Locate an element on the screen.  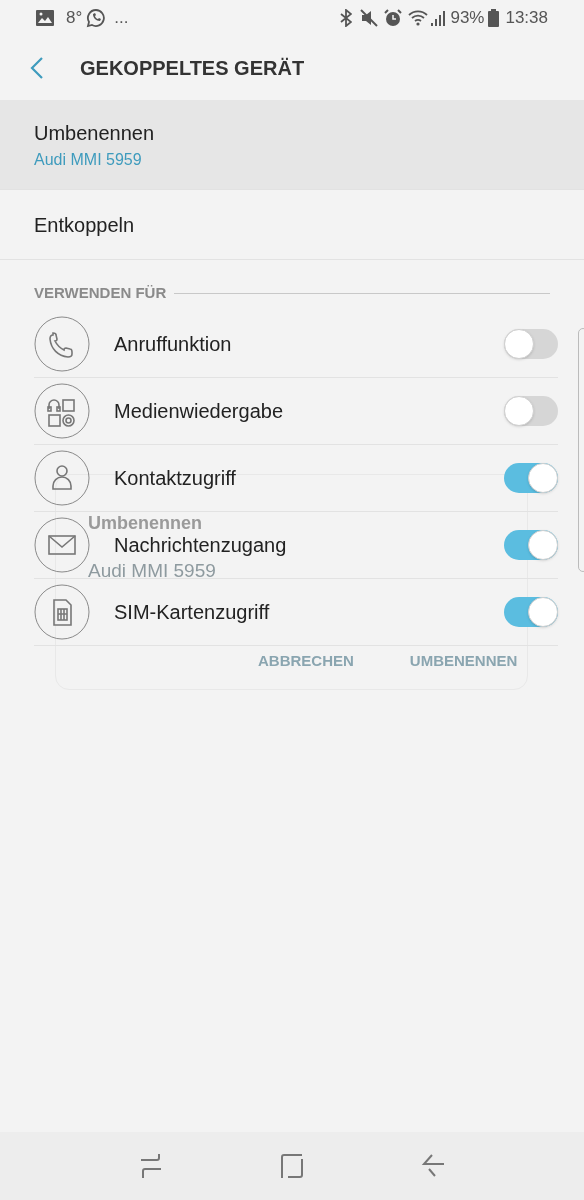
home-icon is located at coordinates (292, 1166).